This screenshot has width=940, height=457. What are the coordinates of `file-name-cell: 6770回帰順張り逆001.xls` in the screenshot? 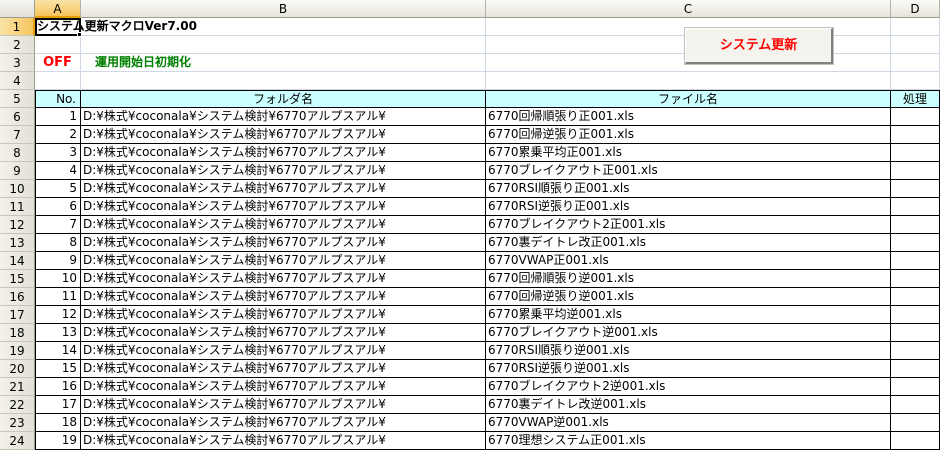 It's located at (688, 279).